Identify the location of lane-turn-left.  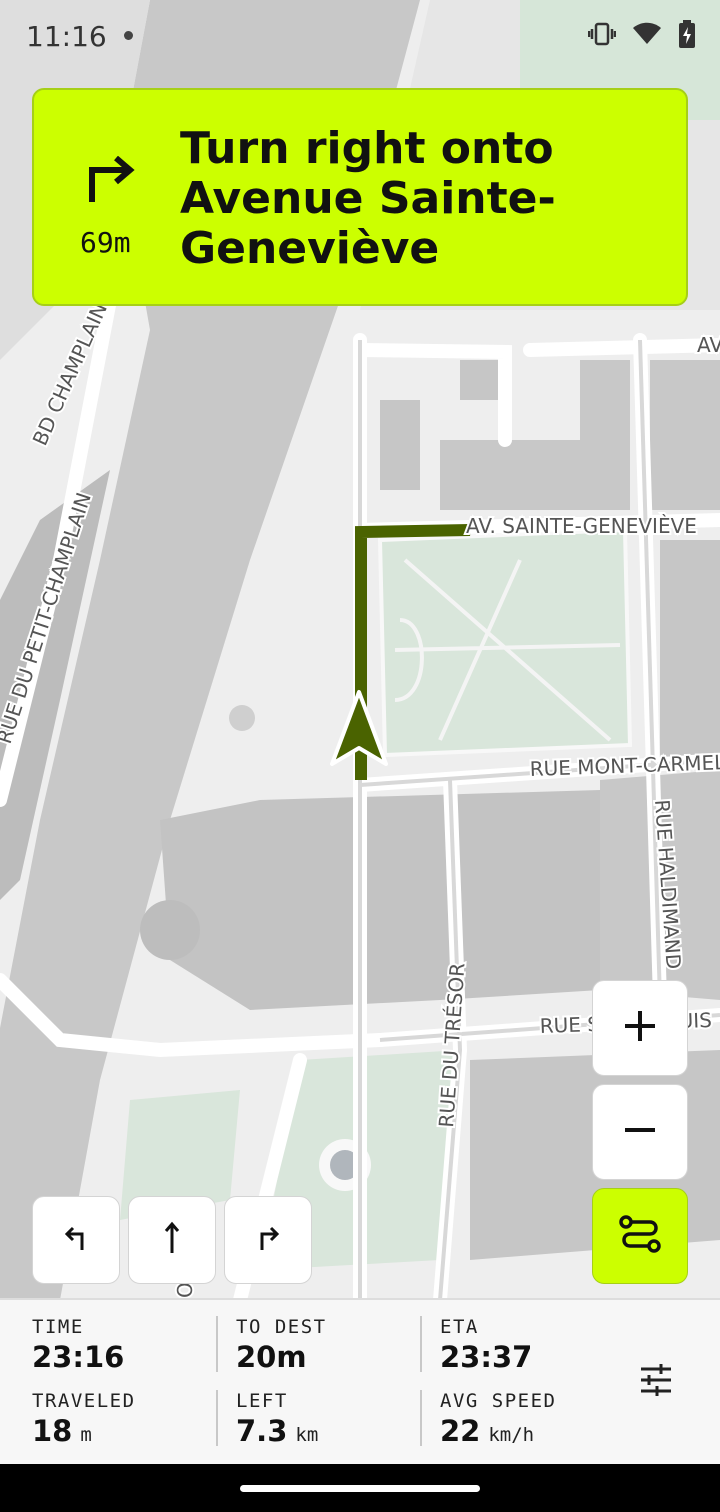
(76, 1240).